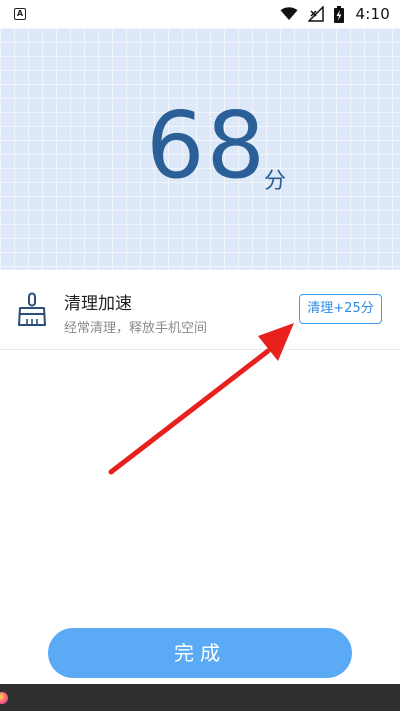 This screenshot has width=400, height=711. What do you see at coordinates (200, 697) in the screenshot?
I see `bottom-bar` at bounding box center [200, 697].